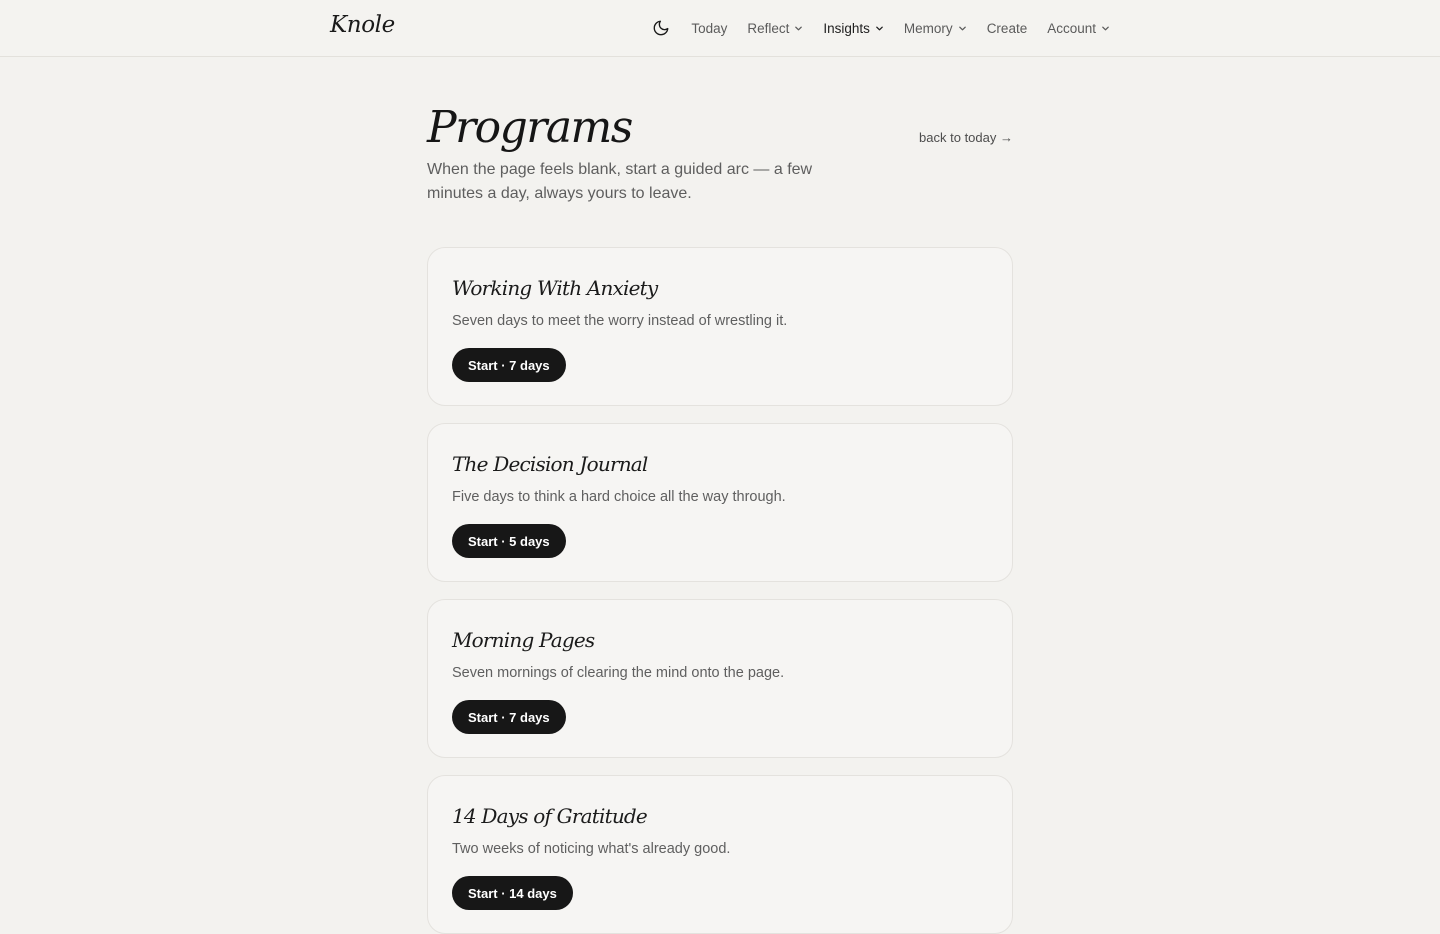 Image resolution: width=1440 pixels, height=934 pixels. I want to click on back-to-today-link: back to today →, so click(966, 137).